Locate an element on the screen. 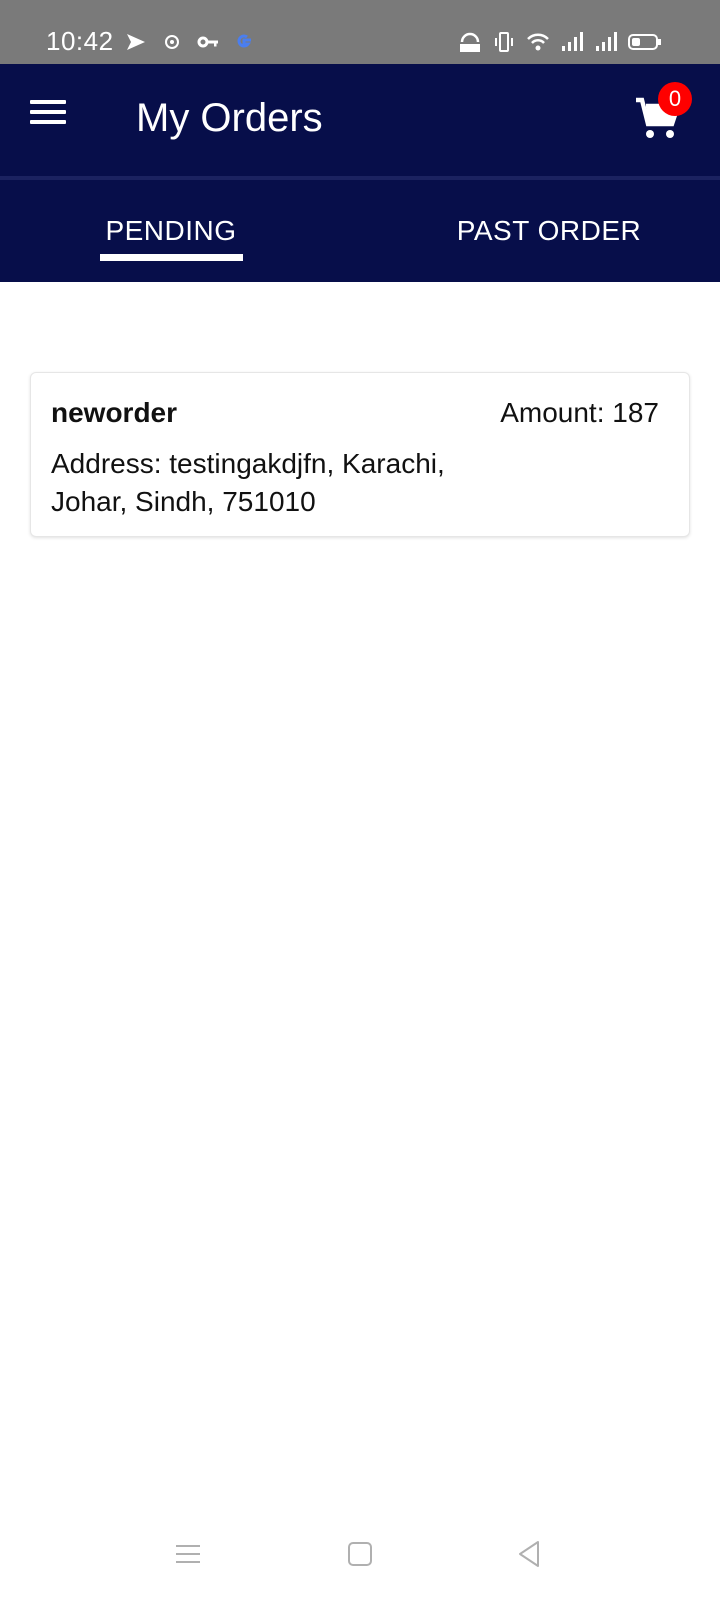 The image size is (720, 1600). tab-past-order: PAST ORDER is located at coordinates (549, 231).